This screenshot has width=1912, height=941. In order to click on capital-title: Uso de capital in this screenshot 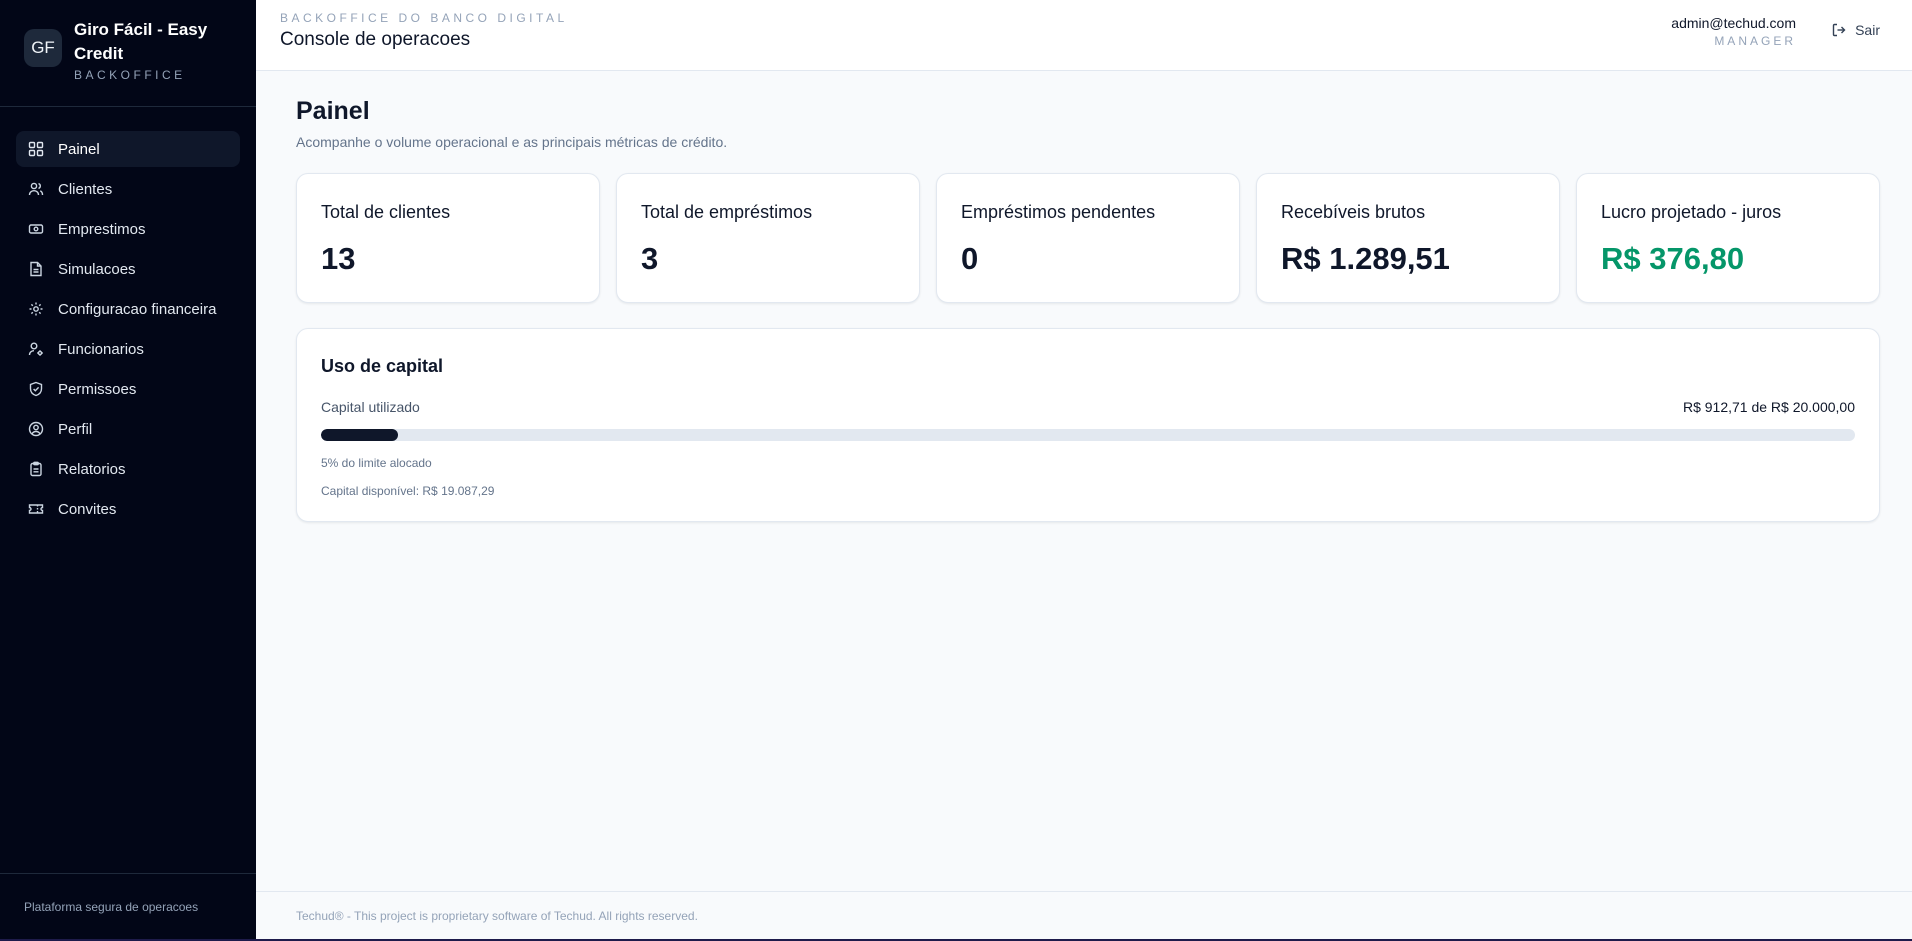, I will do `click(382, 366)`.